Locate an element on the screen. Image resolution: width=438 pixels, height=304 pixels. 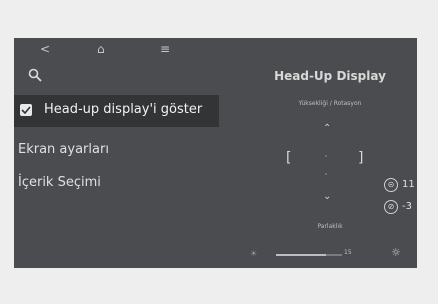
right-bracket-icon: ] is located at coordinates (361, 158).